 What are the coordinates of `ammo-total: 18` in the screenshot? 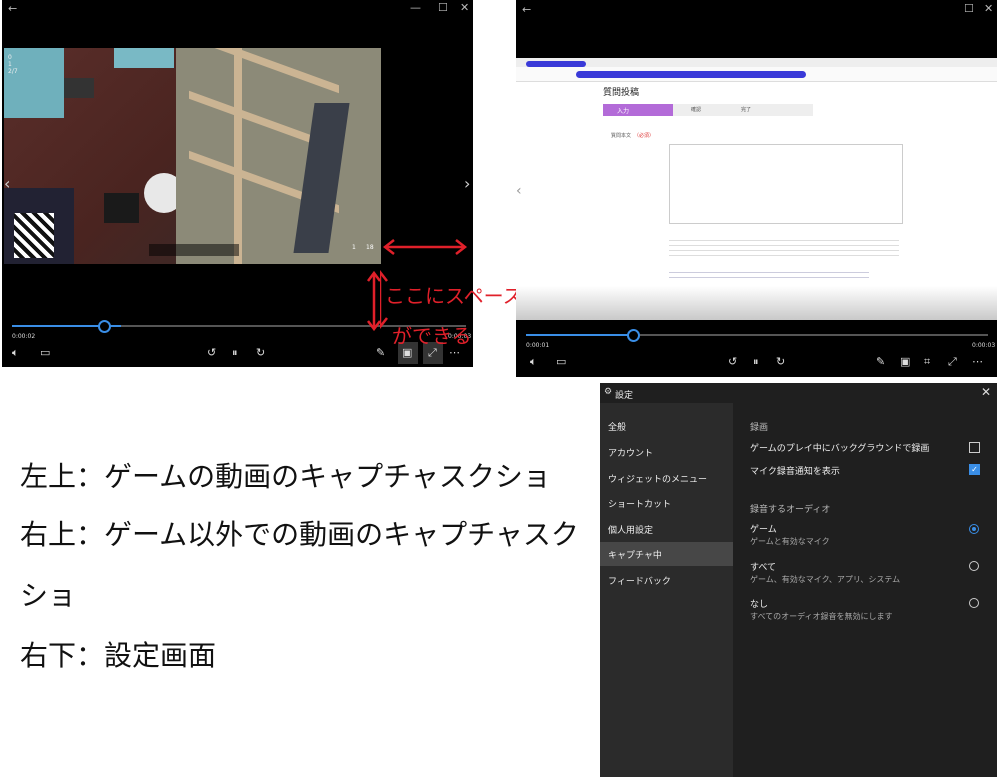 It's located at (370, 247).